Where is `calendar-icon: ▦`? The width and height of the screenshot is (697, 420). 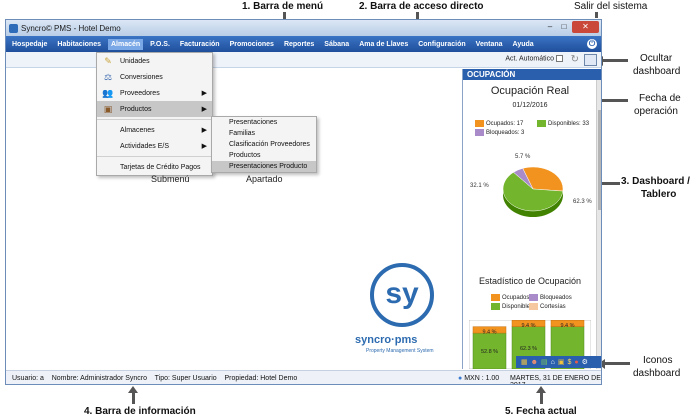
calendar-icon: ▦ is located at coordinates (524, 362).